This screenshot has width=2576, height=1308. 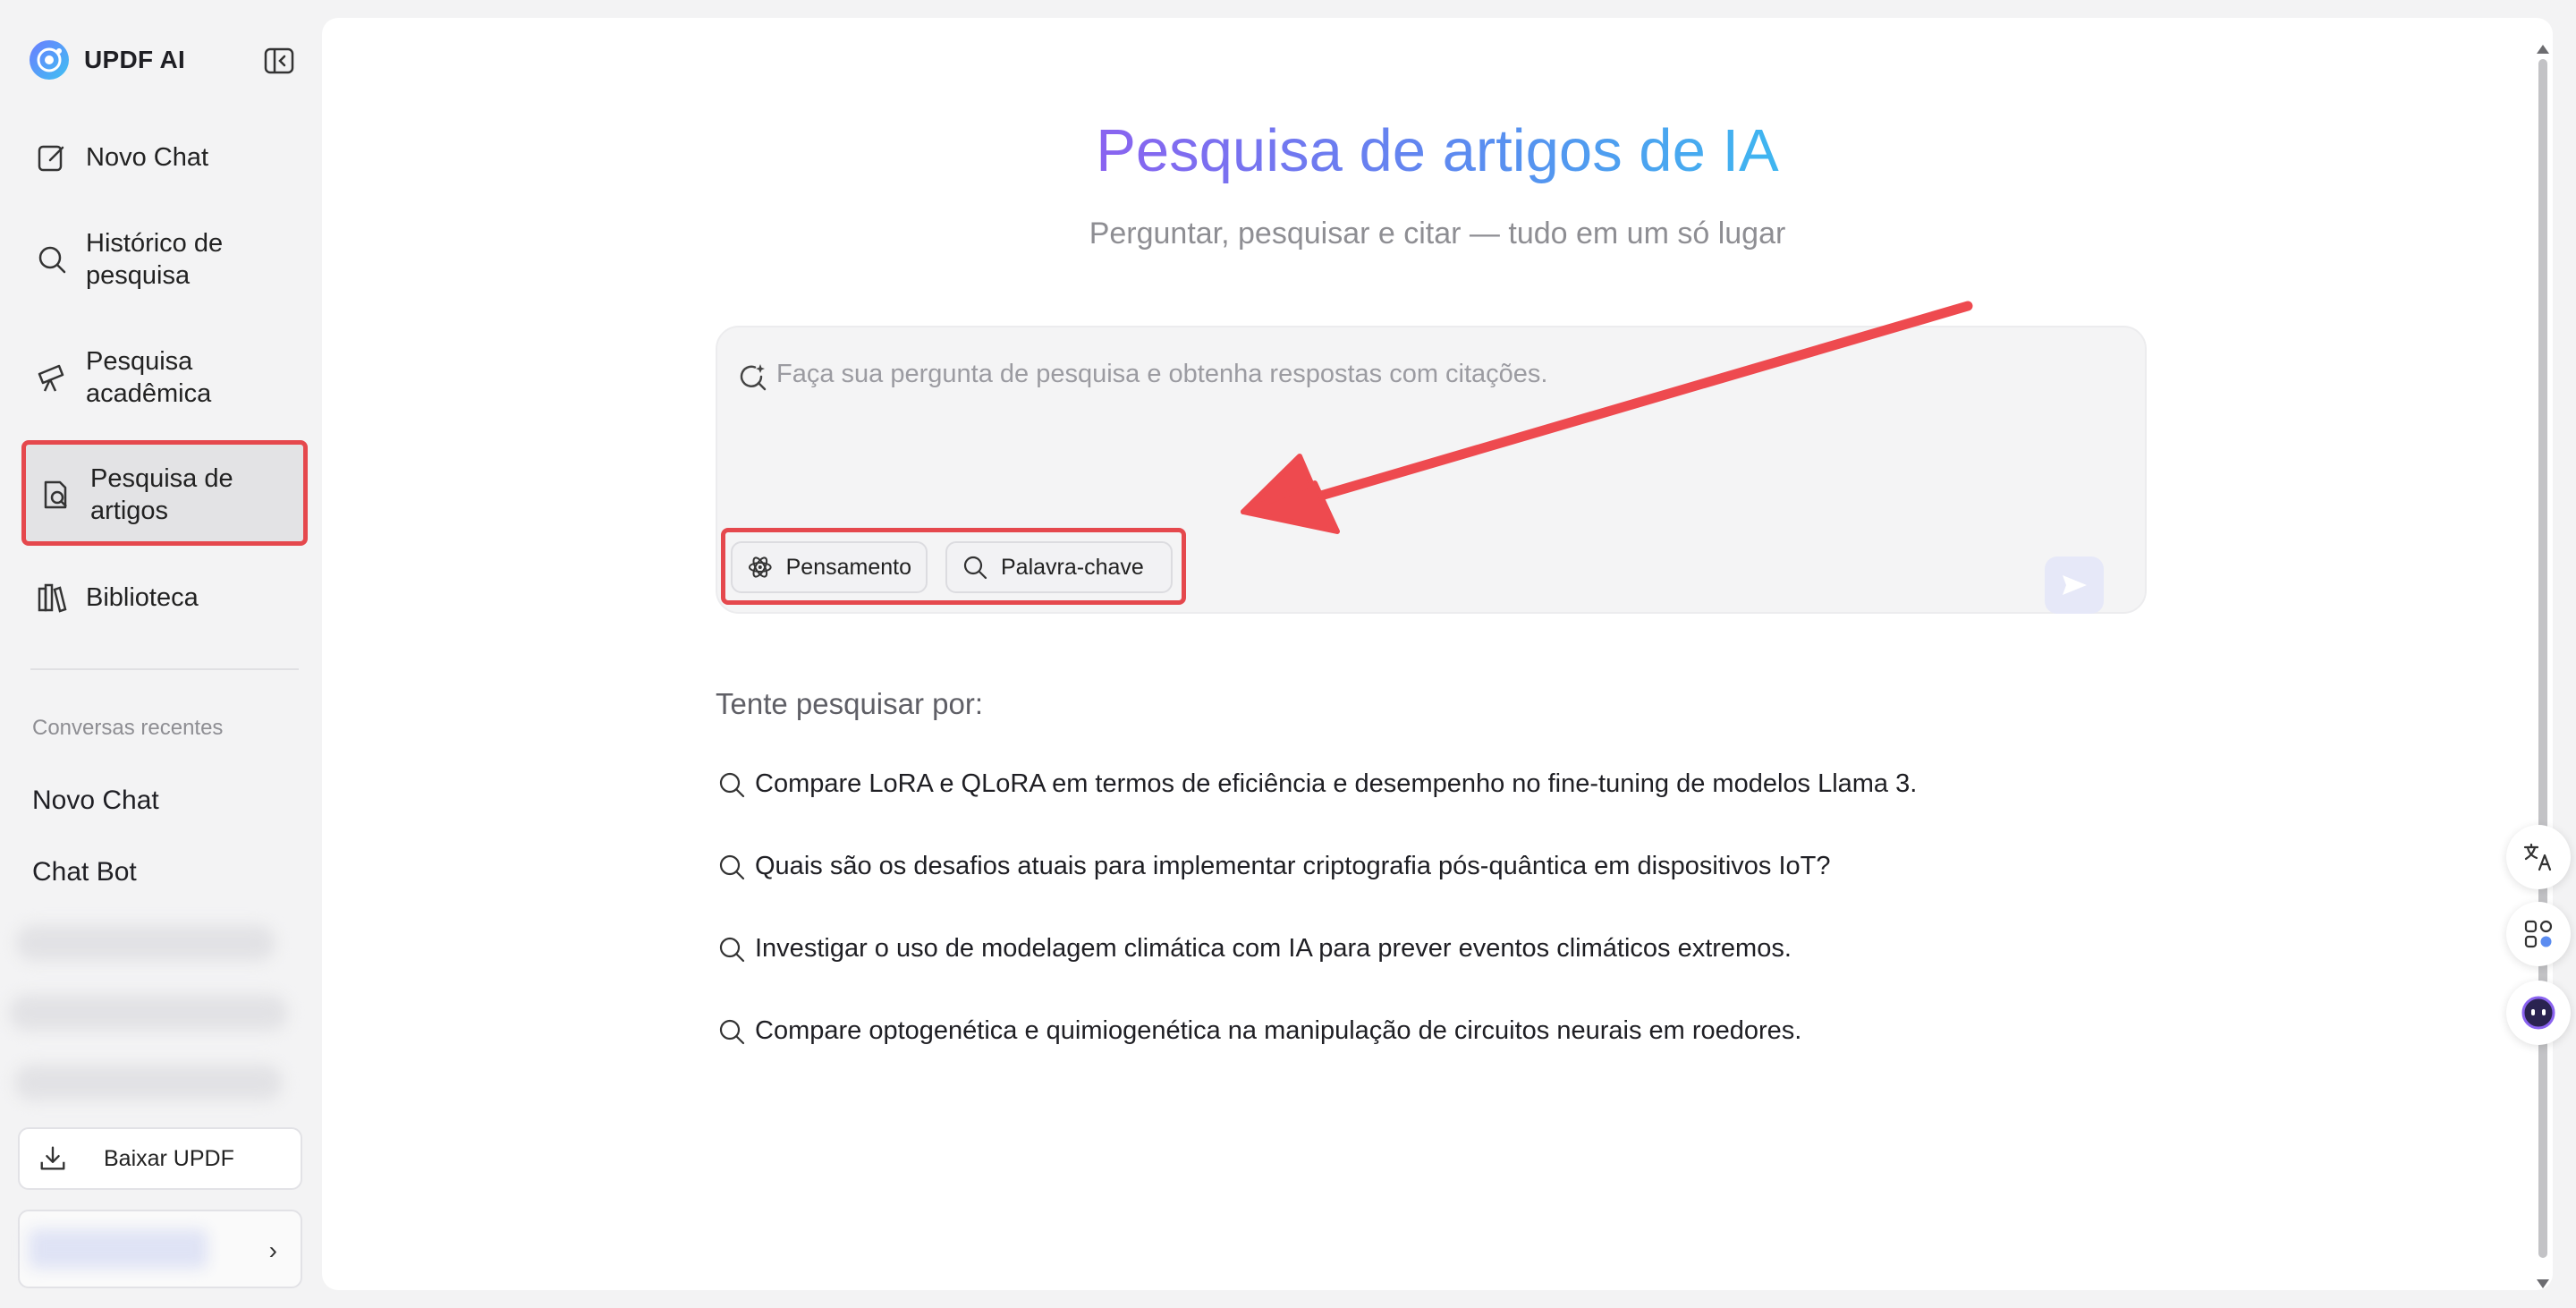 I want to click on nav-novo-chat: Novo Chat, so click(x=170, y=157).